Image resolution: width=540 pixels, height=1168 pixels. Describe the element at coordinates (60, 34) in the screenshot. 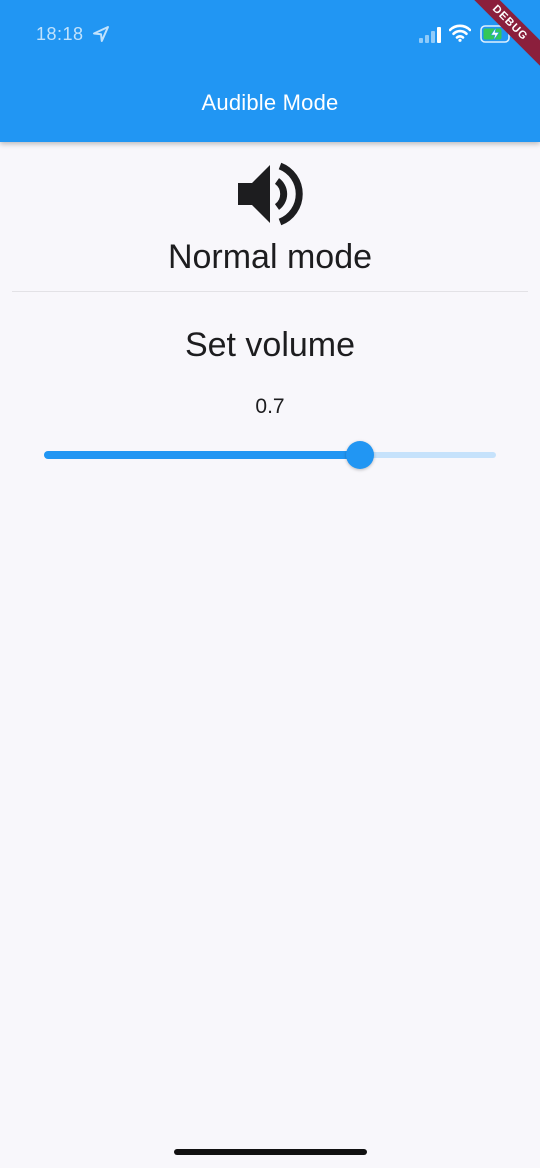

I see `status-time: 18:18` at that location.